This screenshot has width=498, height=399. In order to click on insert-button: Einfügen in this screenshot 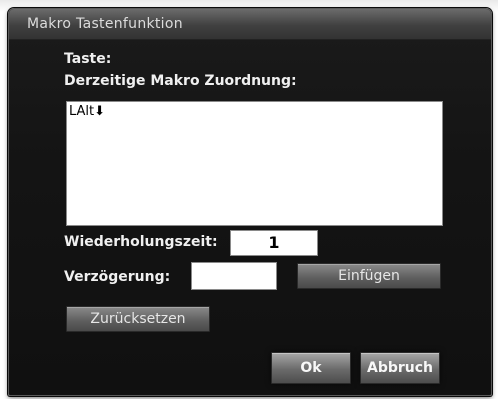, I will do `click(369, 276)`.